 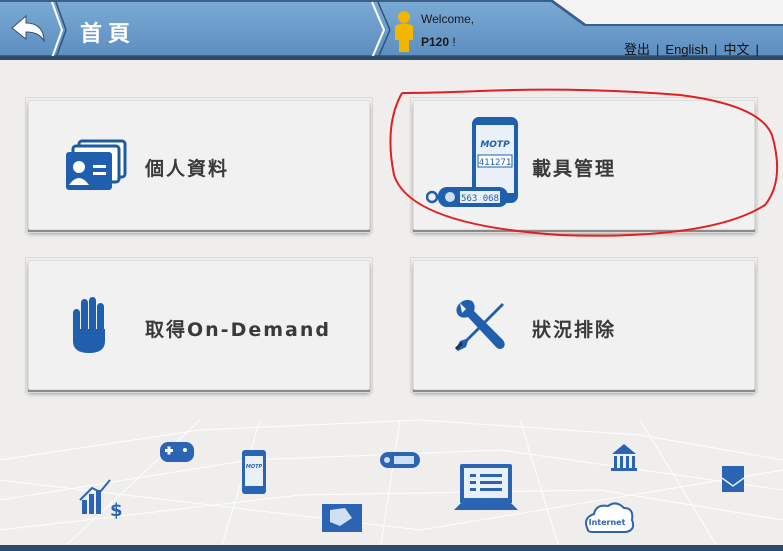 What do you see at coordinates (454, 42) in the screenshot?
I see `user-id-suffix: !` at bounding box center [454, 42].